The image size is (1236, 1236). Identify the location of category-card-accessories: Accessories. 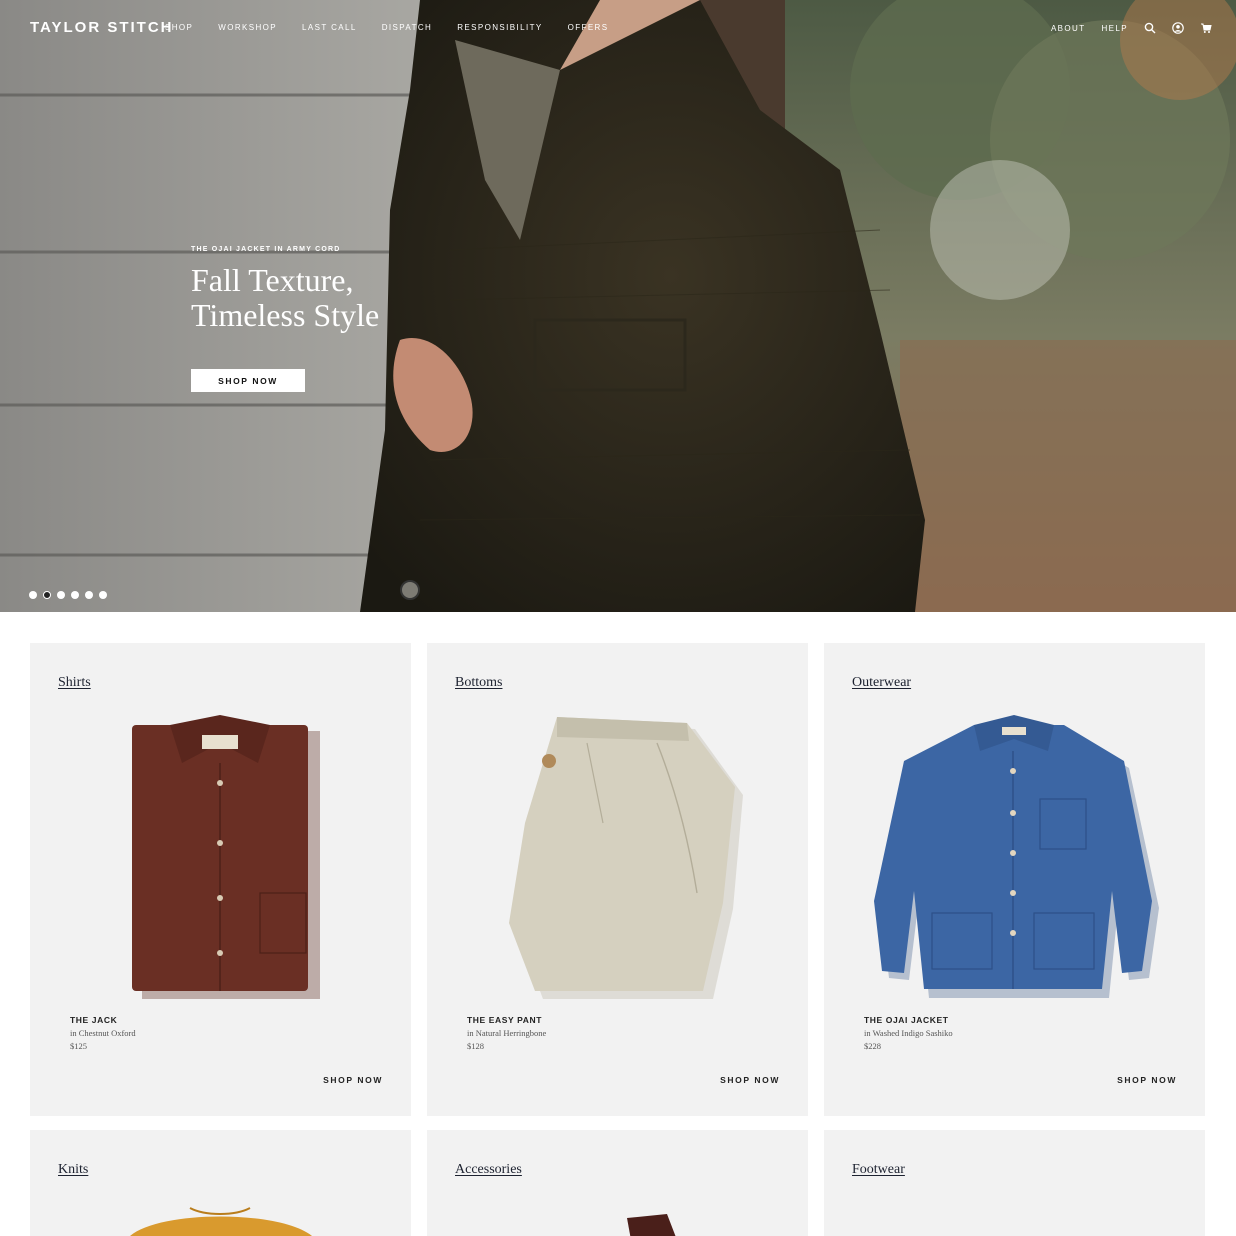
(617, 1183).